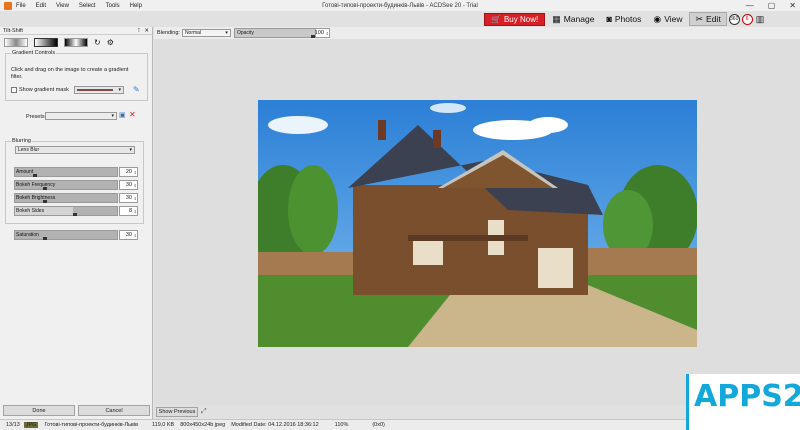 This screenshot has height=430, width=800. What do you see at coordinates (521, 19) in the screenshot?
I see `buy-now-label: Buy Now!` at bounding box center [521, 19].